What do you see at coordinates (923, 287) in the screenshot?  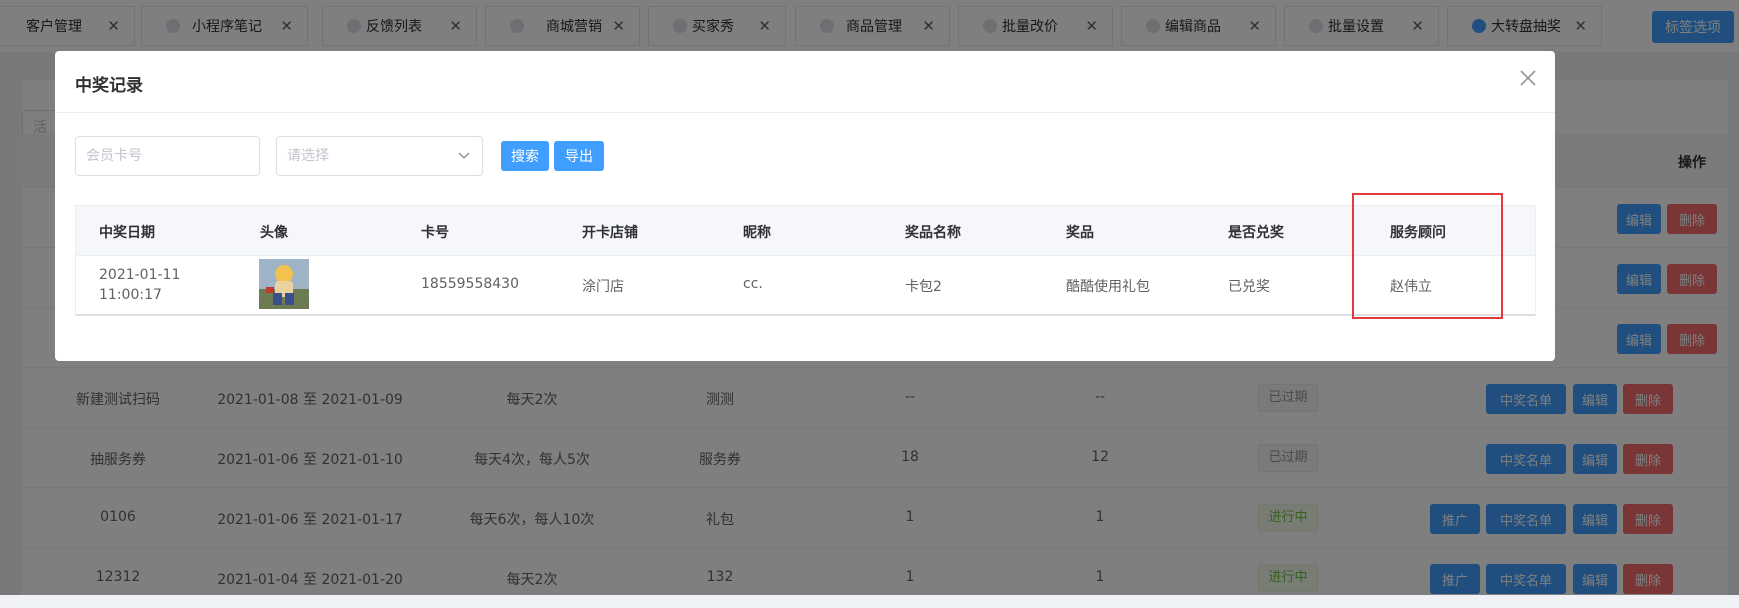 I see `prize-name: 卡包2` at bounding box center [923, 287].